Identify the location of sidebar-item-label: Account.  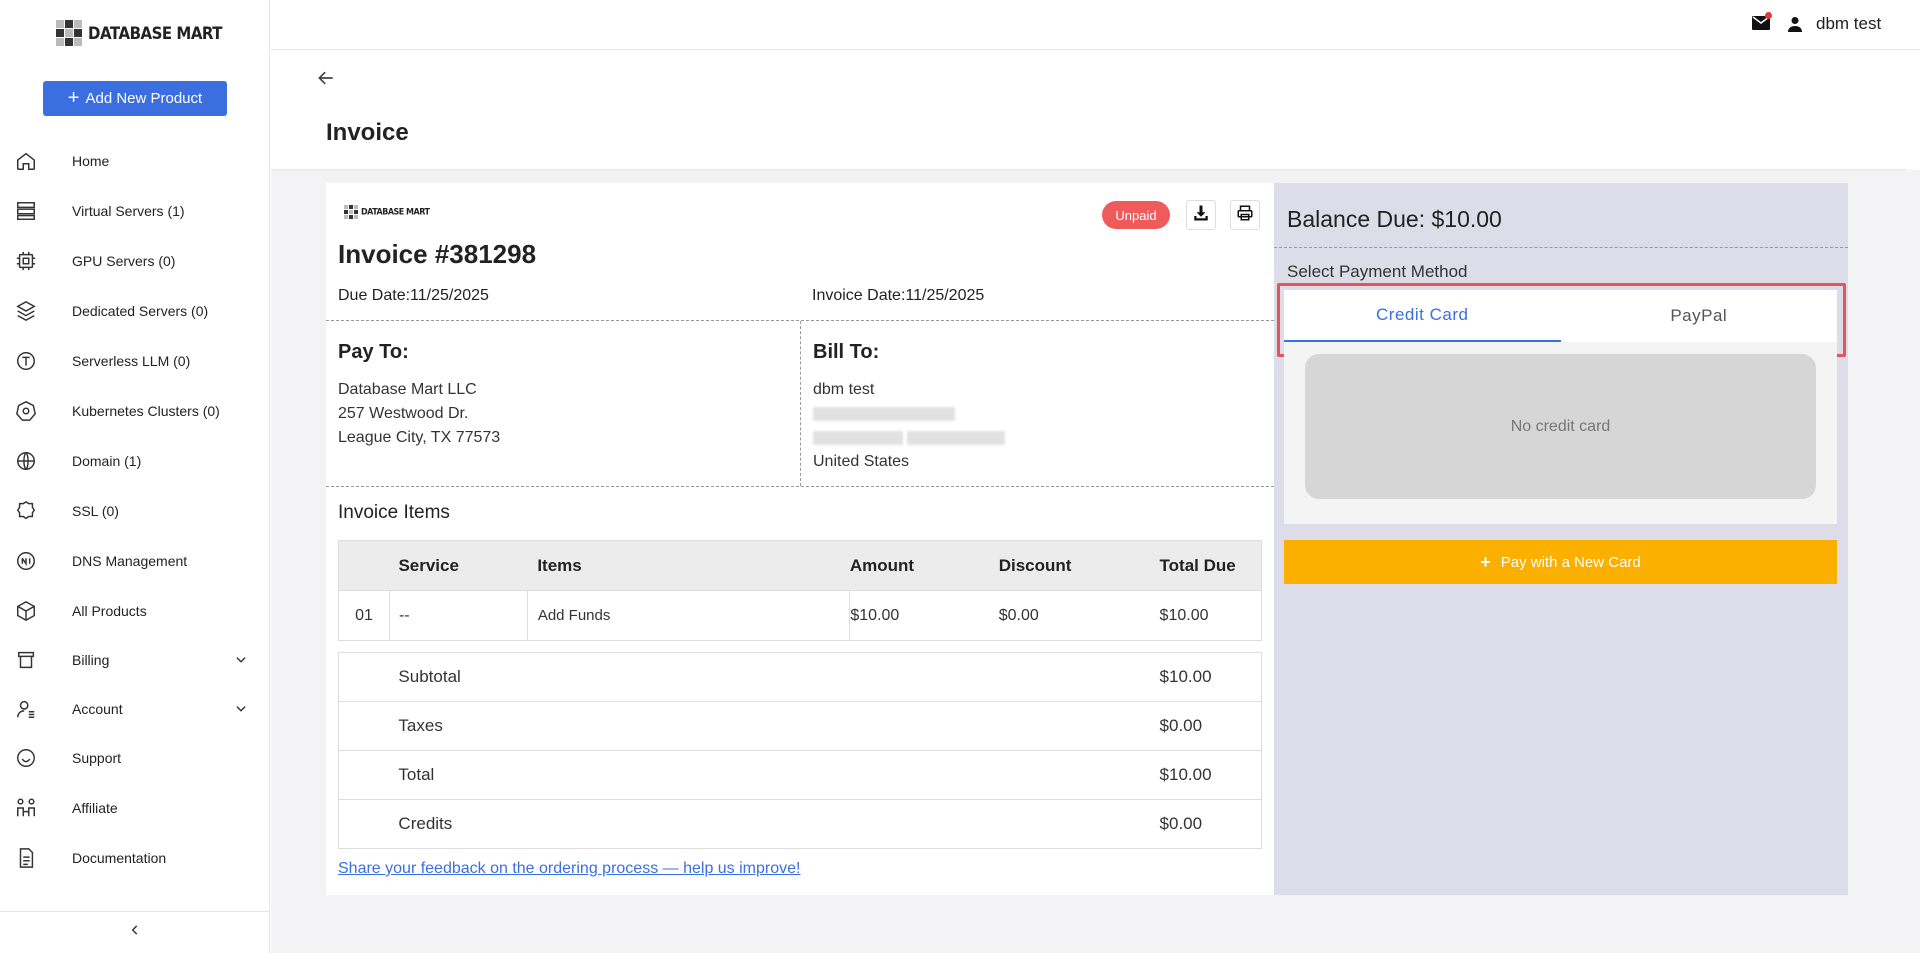
(97, 708).